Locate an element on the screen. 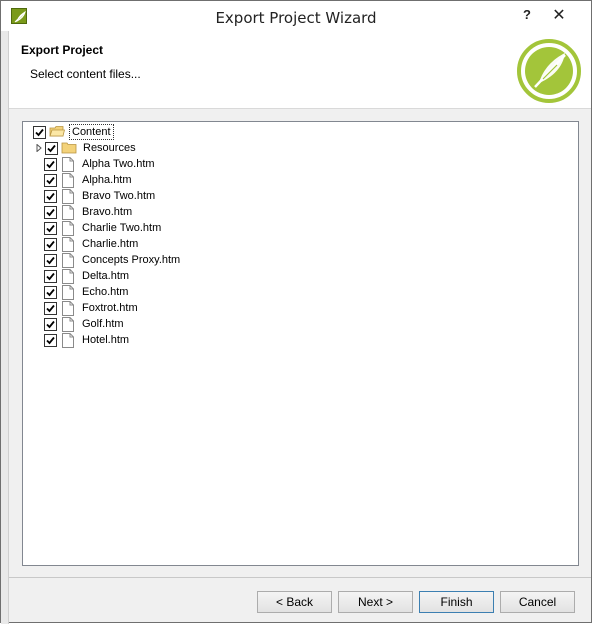 The image size is (592, 624). feather-logo-icon is located at coordinates (549, 71).